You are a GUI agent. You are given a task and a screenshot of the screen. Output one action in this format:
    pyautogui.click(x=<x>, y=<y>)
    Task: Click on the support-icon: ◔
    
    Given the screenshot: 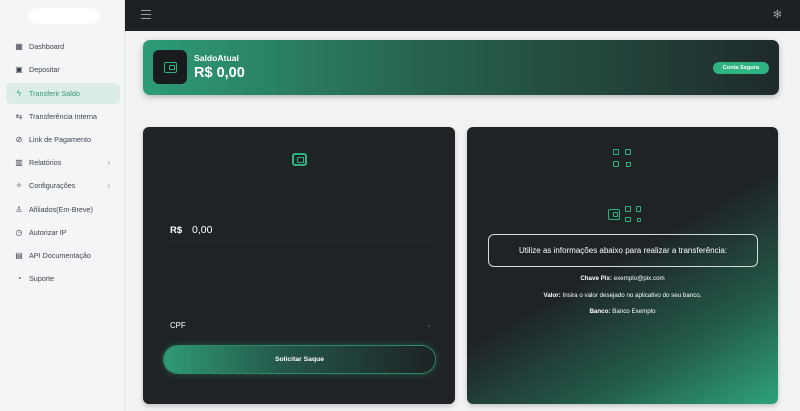 What is the action you would take?
    pyautogui.click(x=19, y=278)
    